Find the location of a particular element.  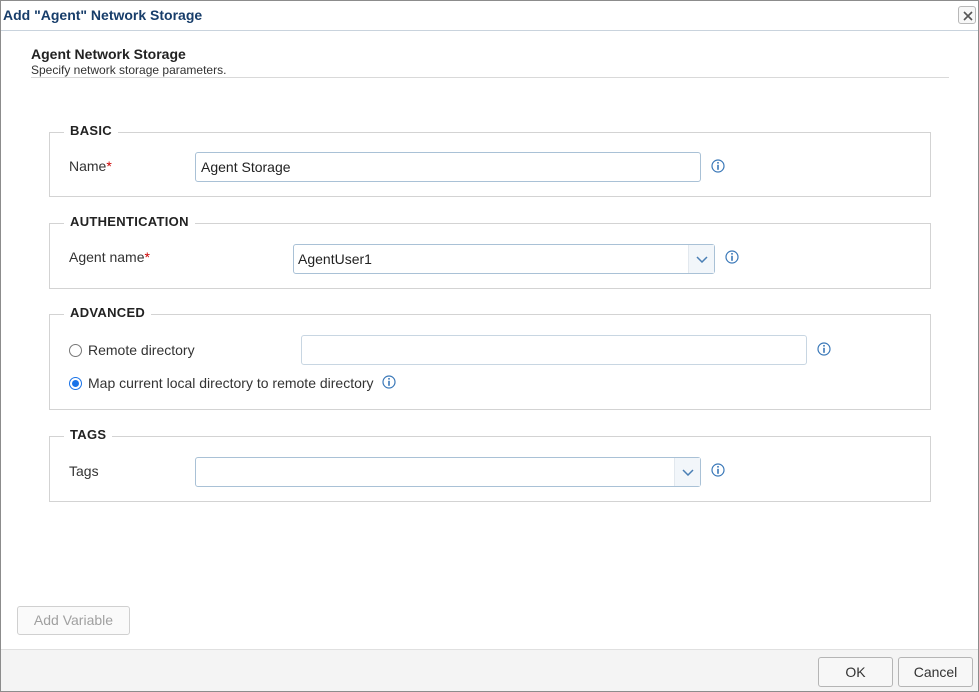

section-tags-legend: TAGS is located at coordinates (88, 434).